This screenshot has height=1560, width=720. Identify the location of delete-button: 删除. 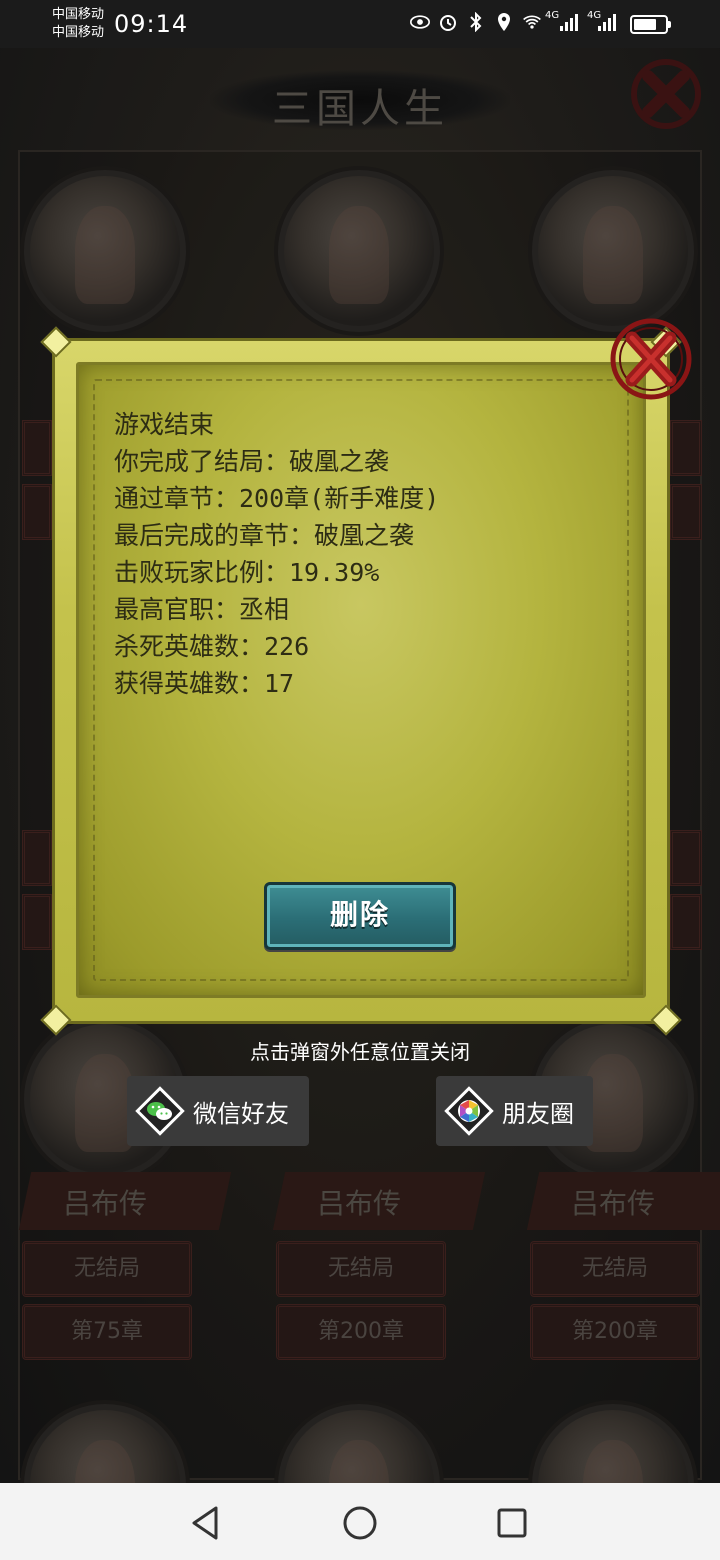
(360, 916).